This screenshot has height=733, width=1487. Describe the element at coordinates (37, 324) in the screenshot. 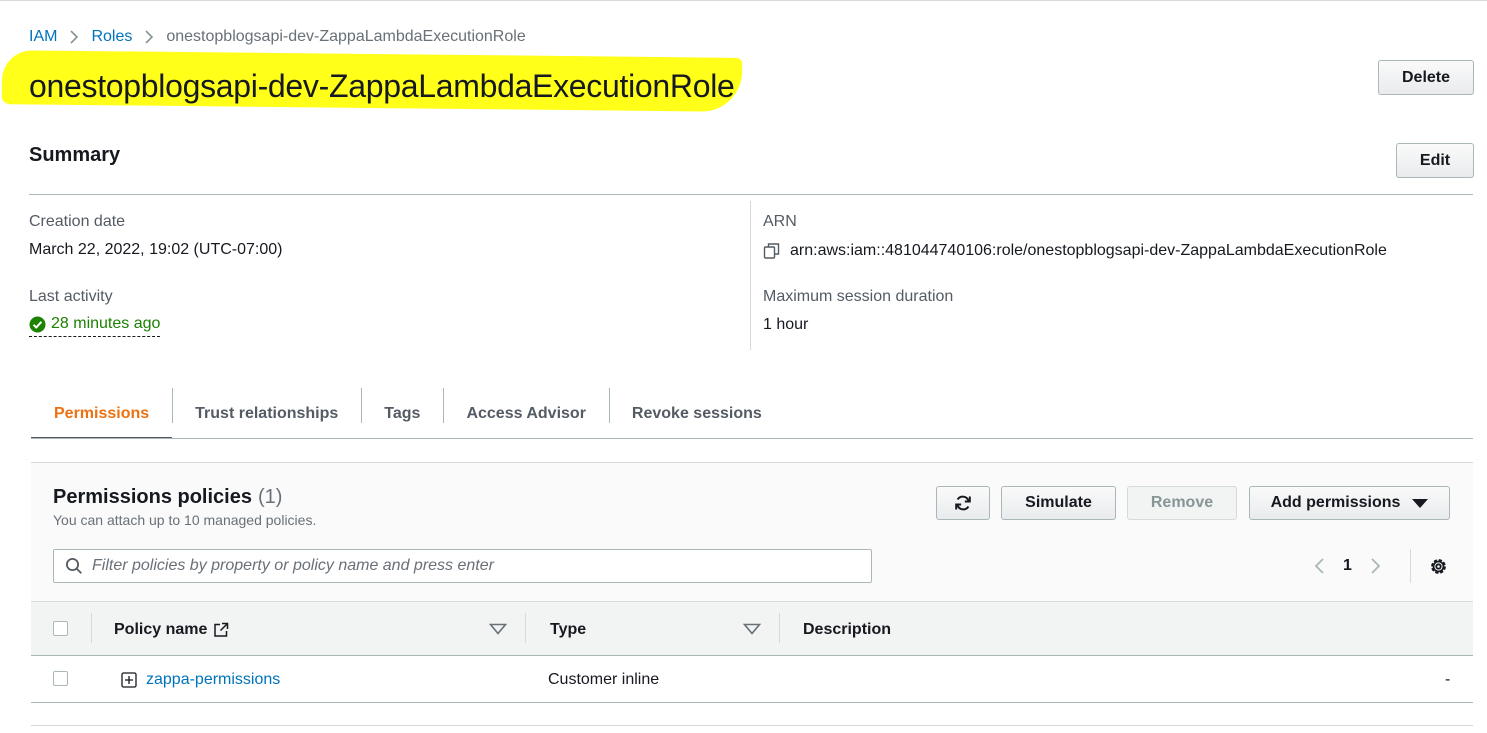

I see `check-circle-icon` at that location.